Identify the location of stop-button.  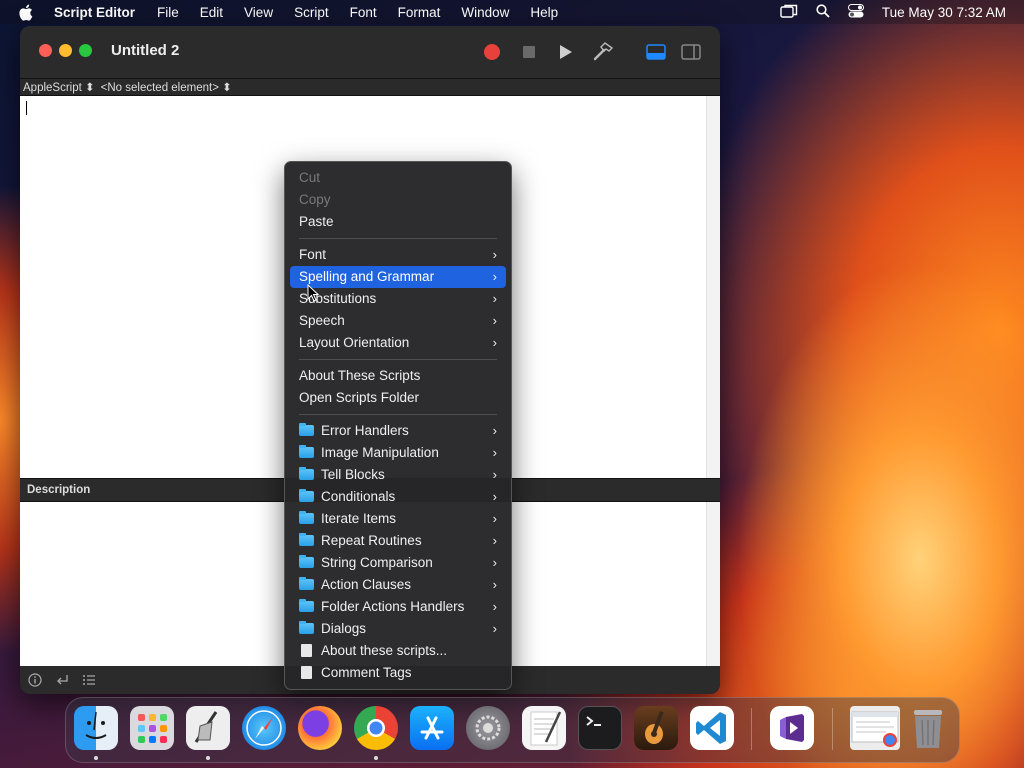
(529, 52).